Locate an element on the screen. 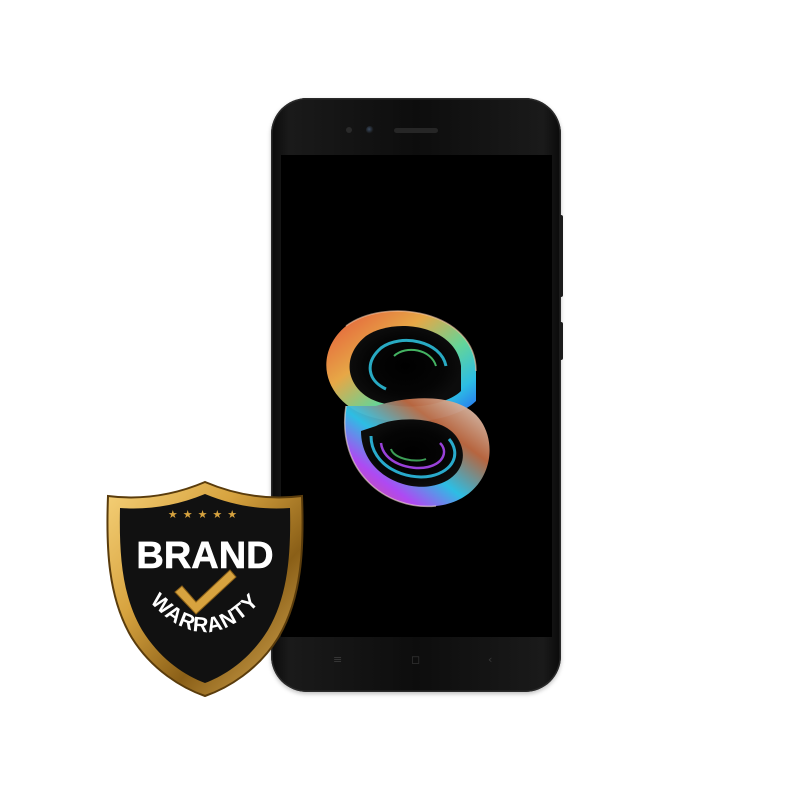 This screenshot has width=800, height=800. rating-stars: ★★★★★ is located at coordinates (205, 514).